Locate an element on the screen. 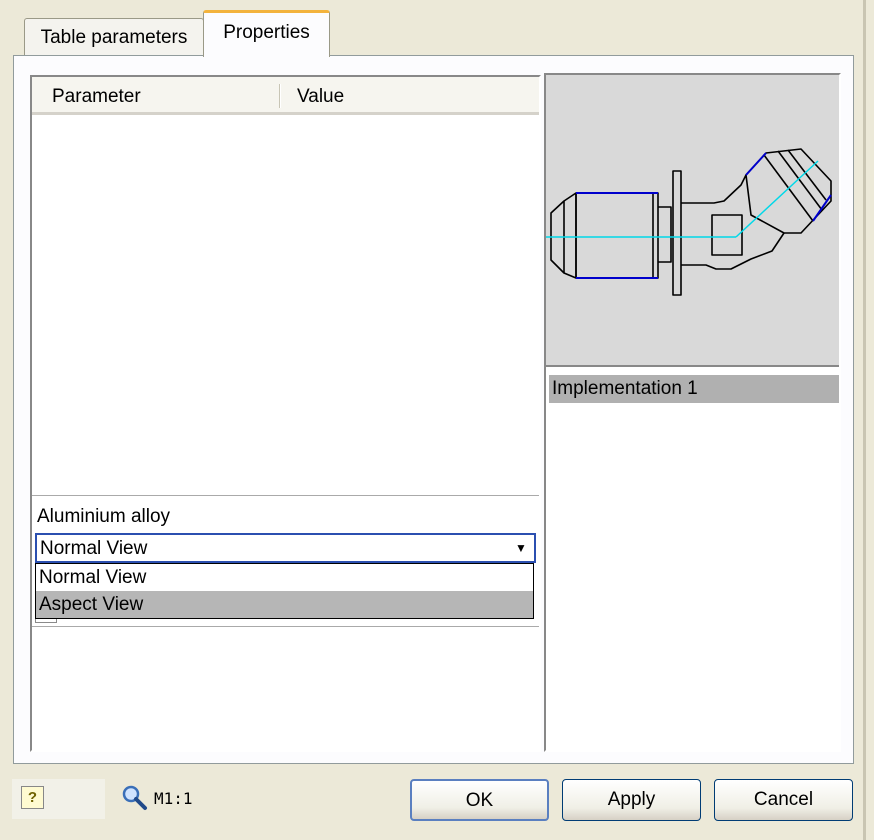 The width and height of the screenshot is (874, 840). material-label: Aluminium alloy is located at coordinates (104, 516).